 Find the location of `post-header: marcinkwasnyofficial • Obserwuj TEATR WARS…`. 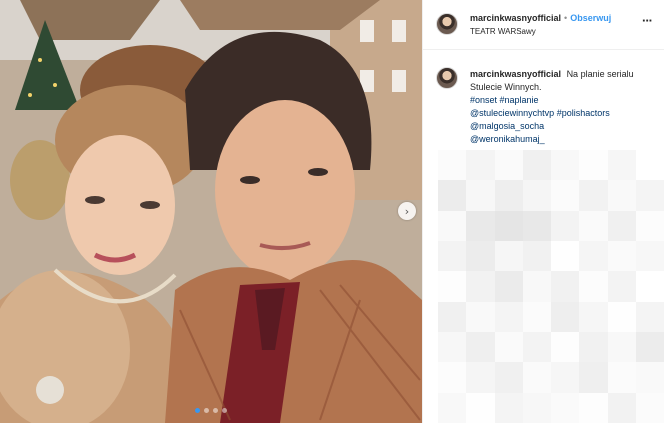

post-header: marcinkwasnyofficial • Obserwuj TEATR WARS… is located at coordinates (543, 25).